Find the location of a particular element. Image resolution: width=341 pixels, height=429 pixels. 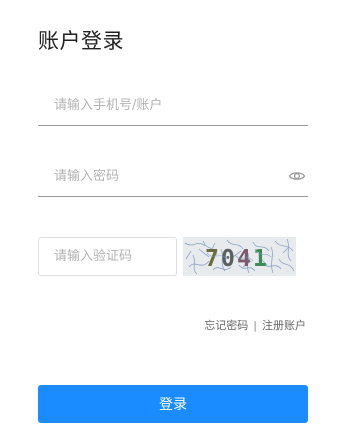

page-title: 账户登录 is located at coordinates (81, 41).